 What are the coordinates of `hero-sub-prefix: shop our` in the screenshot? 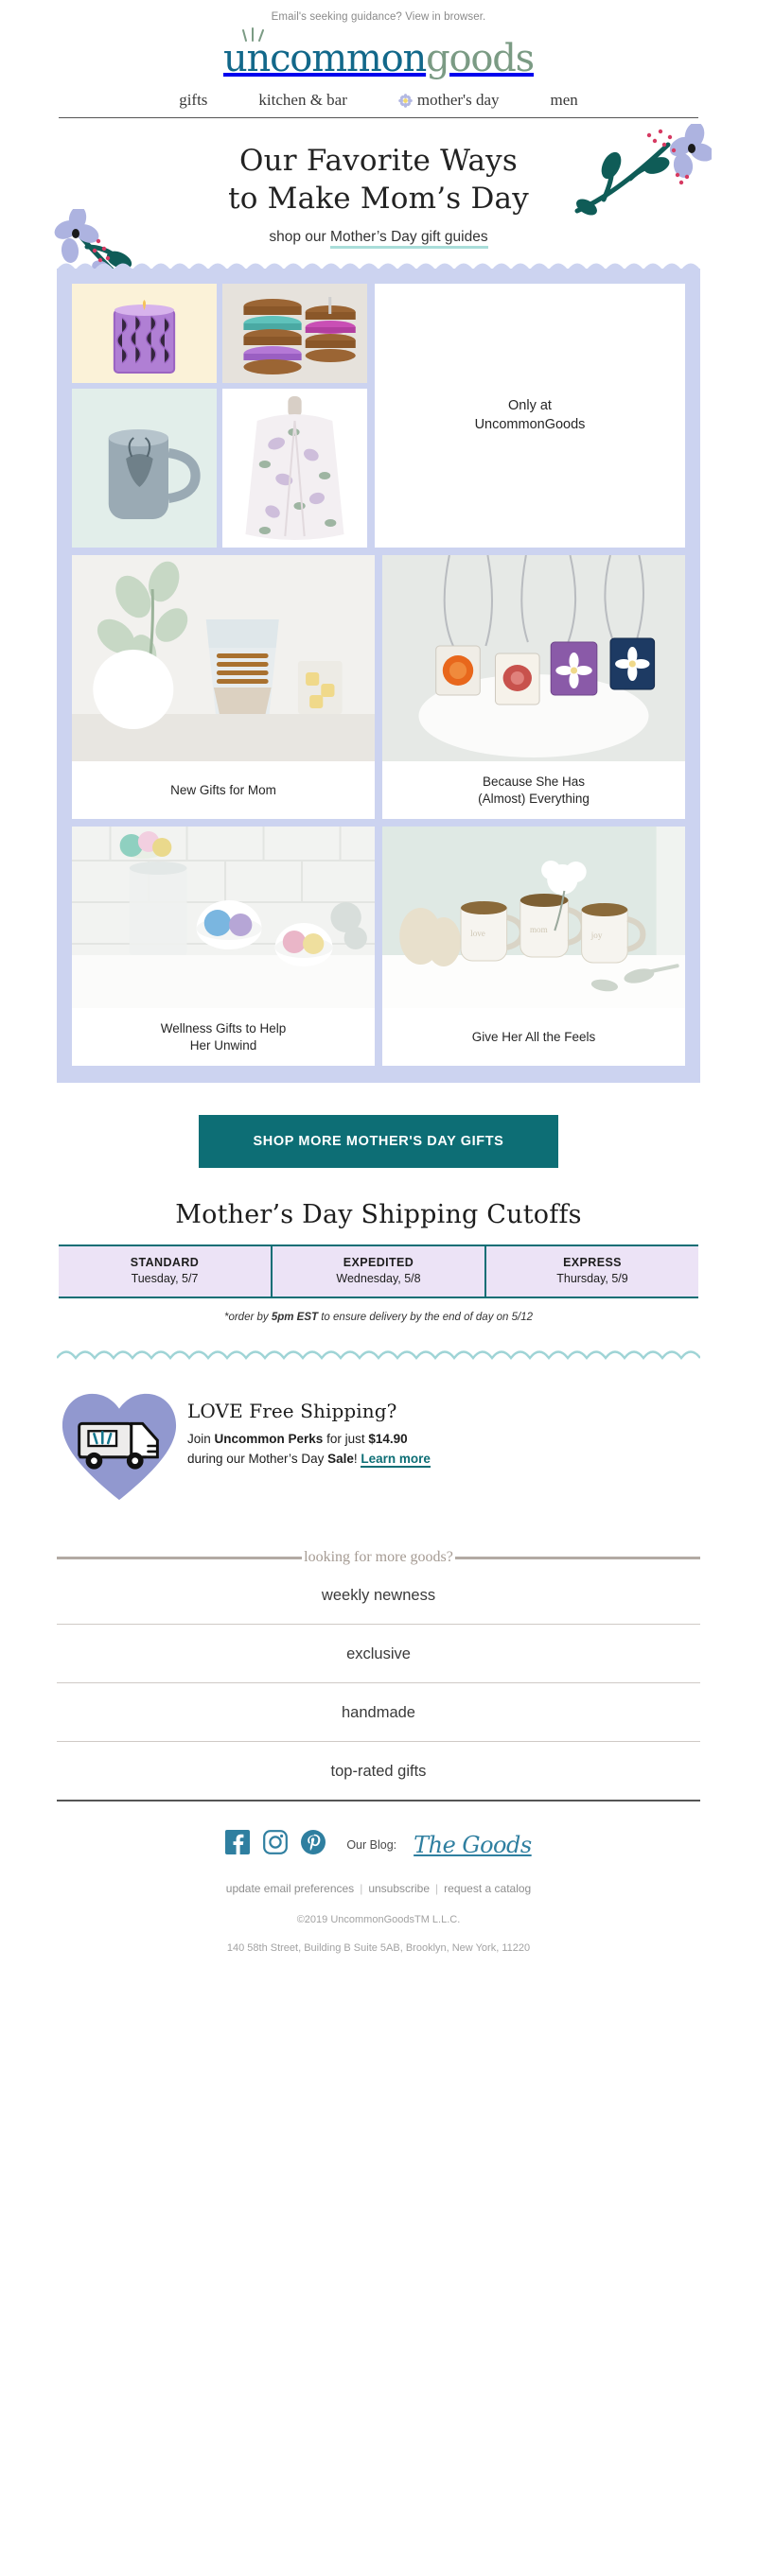 It's located at (300, 237).